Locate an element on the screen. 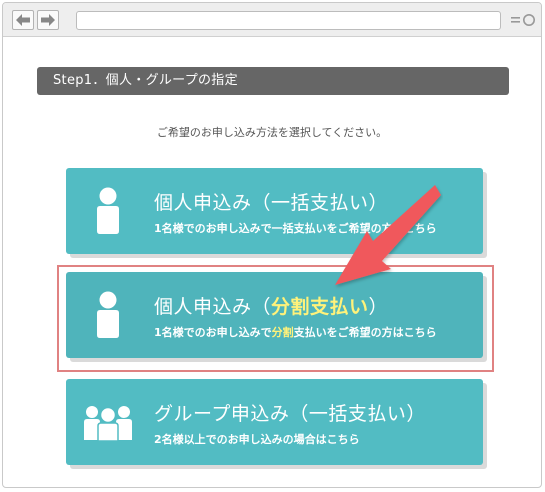  option-individual-installment: 個人申込み（分割支払い） 1名様でのお申し込みで分割支払いをご希望の方はこちら is located at coordinates (274, 315).